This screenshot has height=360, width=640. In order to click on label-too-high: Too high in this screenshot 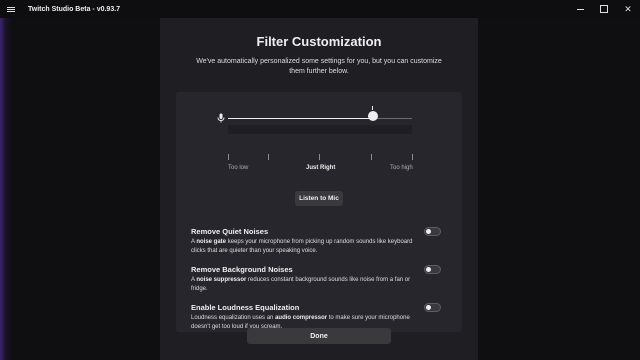, I will do `click(401, 168)`.